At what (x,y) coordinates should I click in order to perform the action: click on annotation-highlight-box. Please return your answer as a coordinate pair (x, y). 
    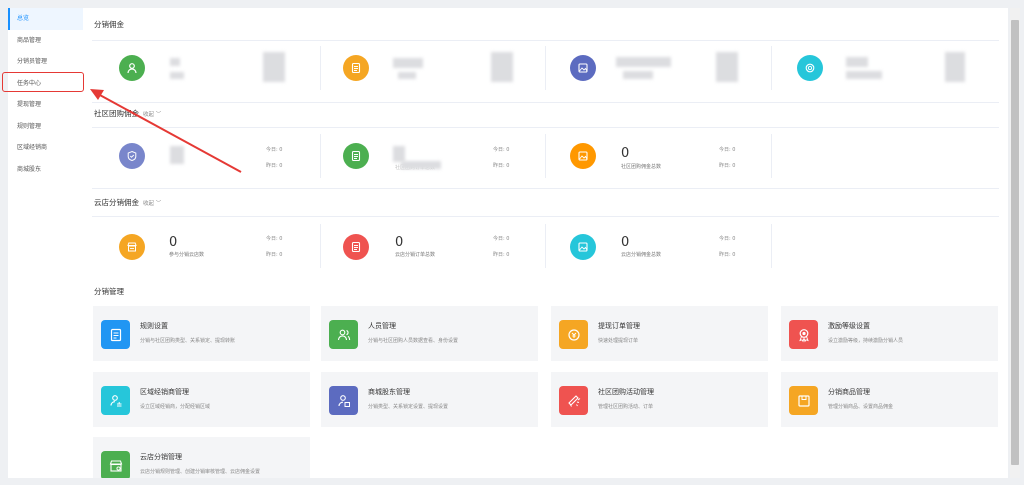
    Looking at the image, I should click on (43, 82).